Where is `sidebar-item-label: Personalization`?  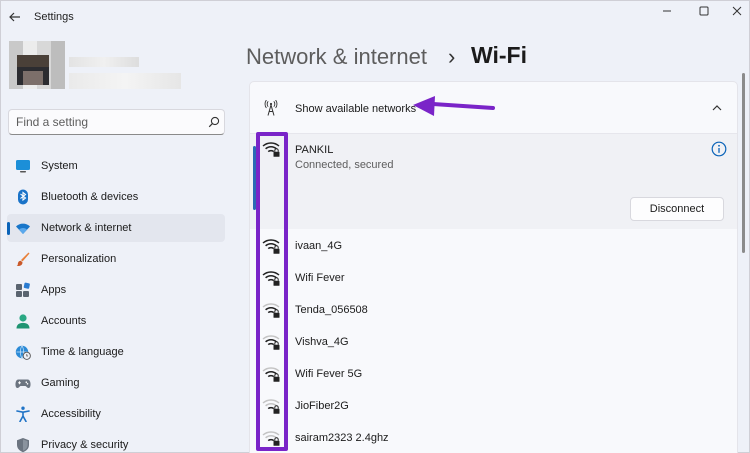 sidebar-item-label: Personalization is located at coordinates (79, 259).